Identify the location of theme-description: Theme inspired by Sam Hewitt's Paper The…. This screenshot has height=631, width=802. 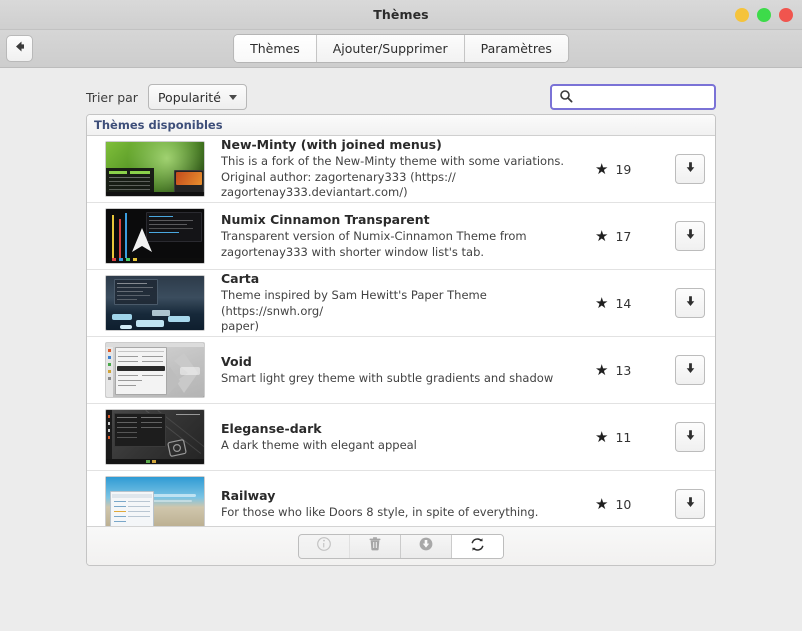
(354, 311).